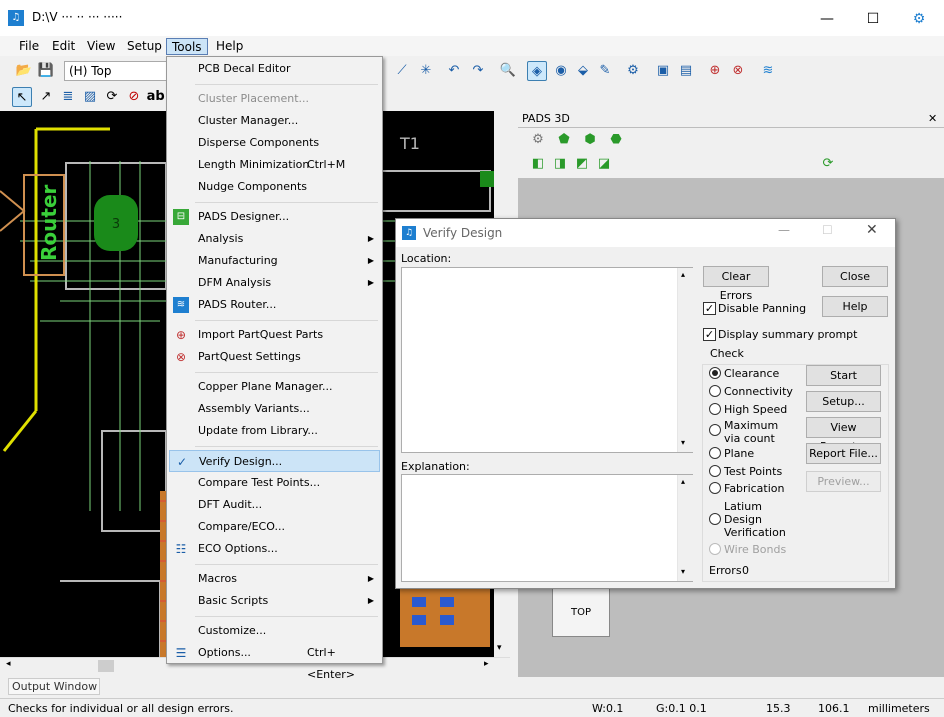  I want to click on dialog-minimize-button: —, so click(784, 230).